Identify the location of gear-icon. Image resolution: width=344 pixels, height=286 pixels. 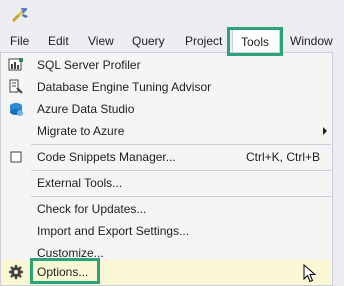
(16, 272).